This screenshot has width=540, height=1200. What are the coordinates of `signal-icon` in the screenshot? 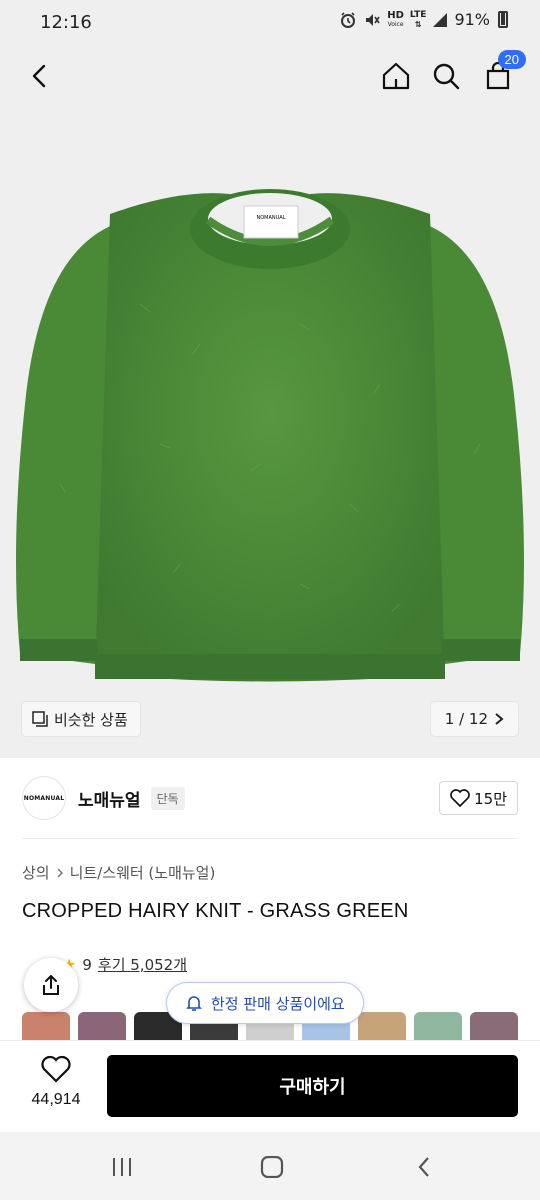 It's located at (440, 19).